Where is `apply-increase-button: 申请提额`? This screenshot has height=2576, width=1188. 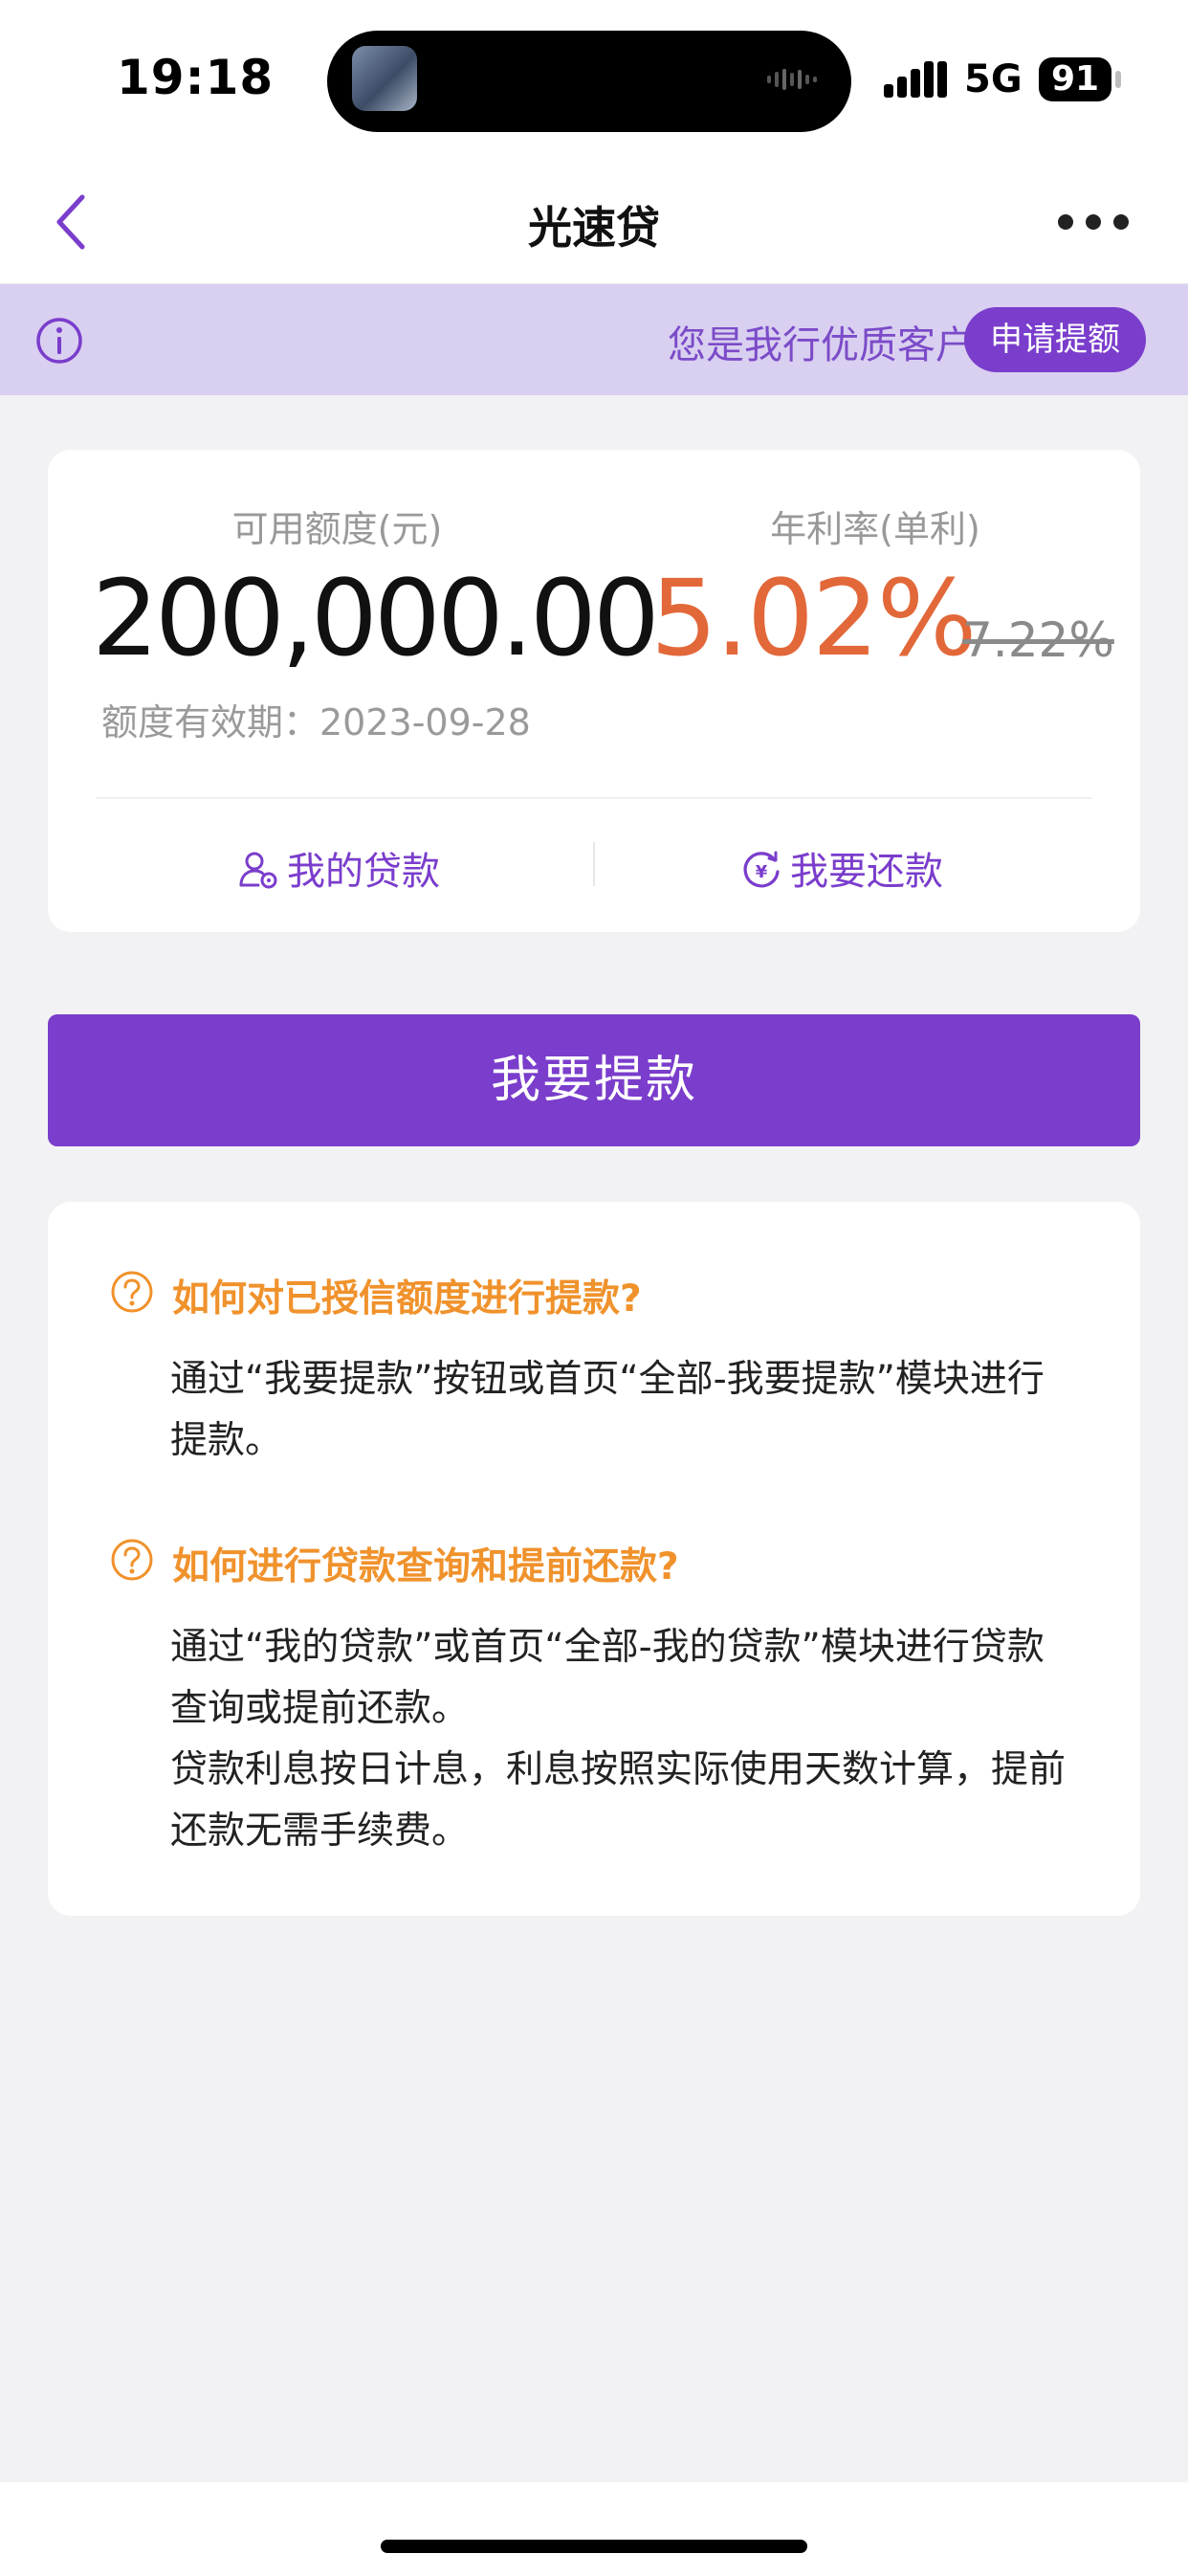
apply-increase-button: 申请提额 is located at coordinates (1055, 339).